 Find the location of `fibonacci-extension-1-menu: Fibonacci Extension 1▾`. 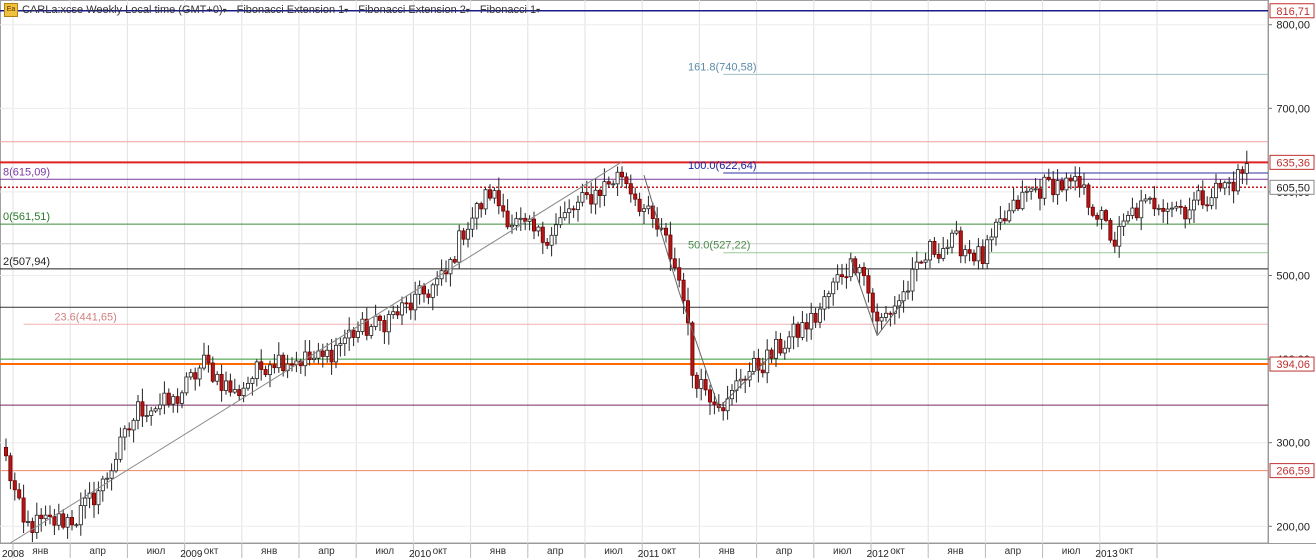

fibonacci-extension-1-menu: Fibonacci Extension 1▾ is located at coordinates (293, 10).